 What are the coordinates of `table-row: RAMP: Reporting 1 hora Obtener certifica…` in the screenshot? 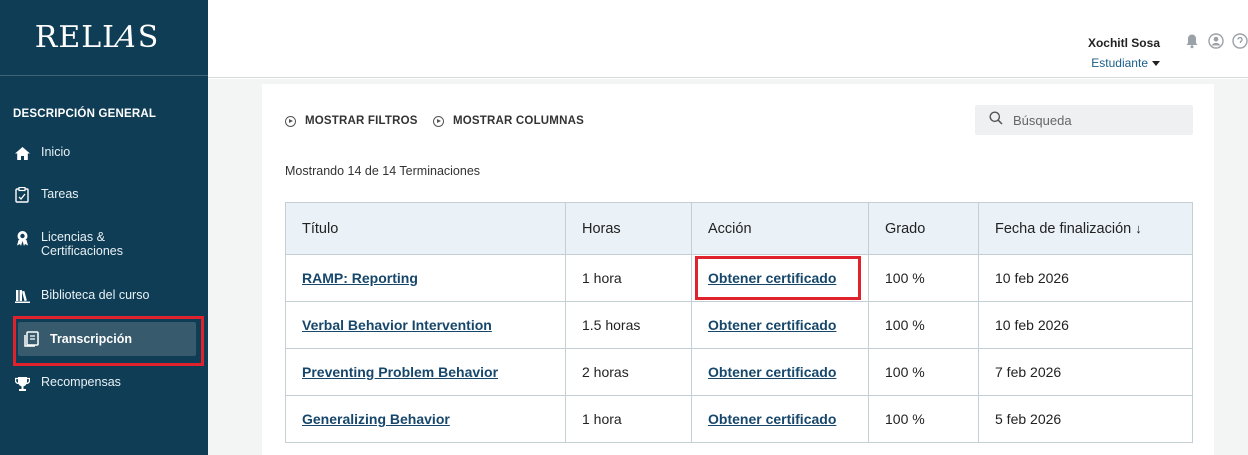 It's located at (739, 278).